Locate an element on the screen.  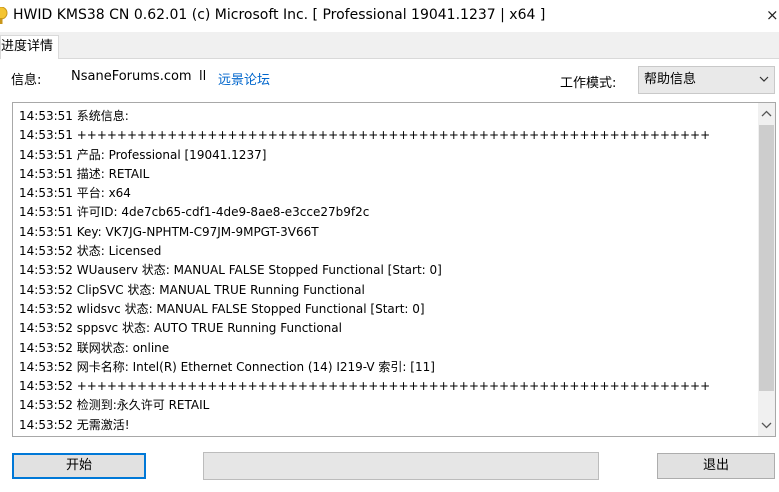
tab-progress-details: 进度详情 is located at coordinates (29, 47).